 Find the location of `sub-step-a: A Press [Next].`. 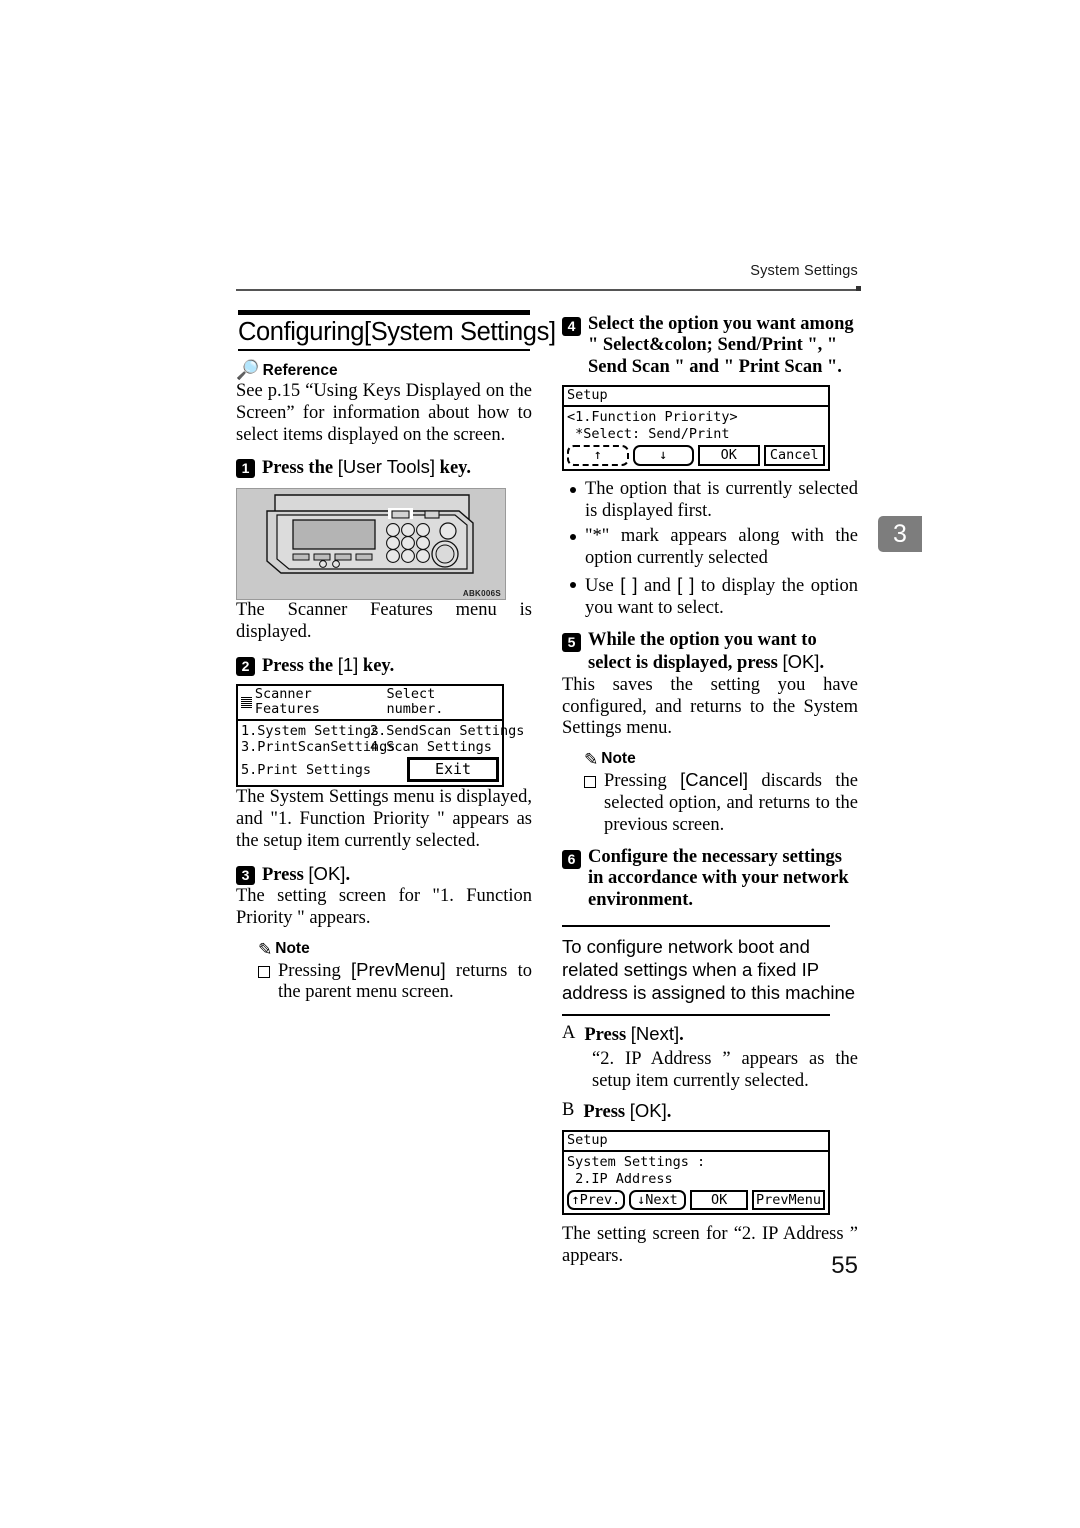

sub-step-a: A Press [Next]. is located at coordinates (710, 1034).